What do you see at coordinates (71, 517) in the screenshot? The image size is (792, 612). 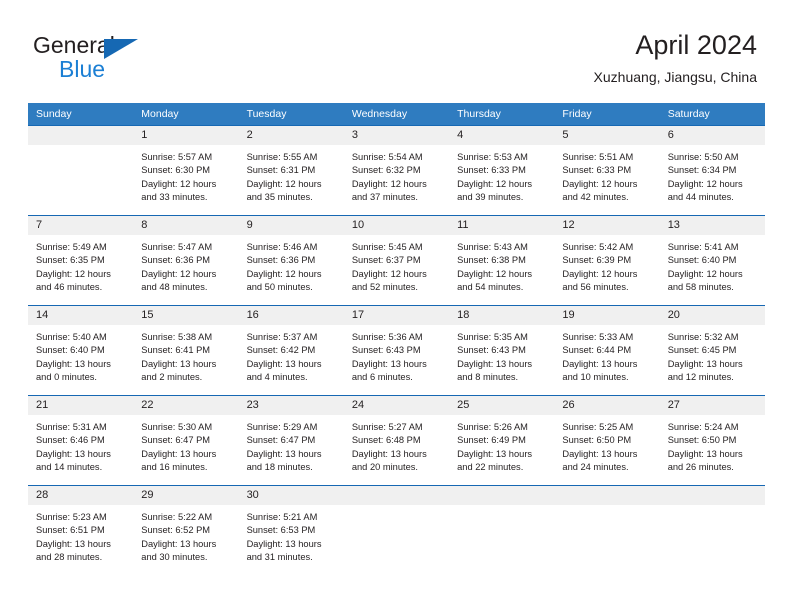 I see `sunrise-time: Sunrise: 5:23 AM` at bounding box center [71, 517].